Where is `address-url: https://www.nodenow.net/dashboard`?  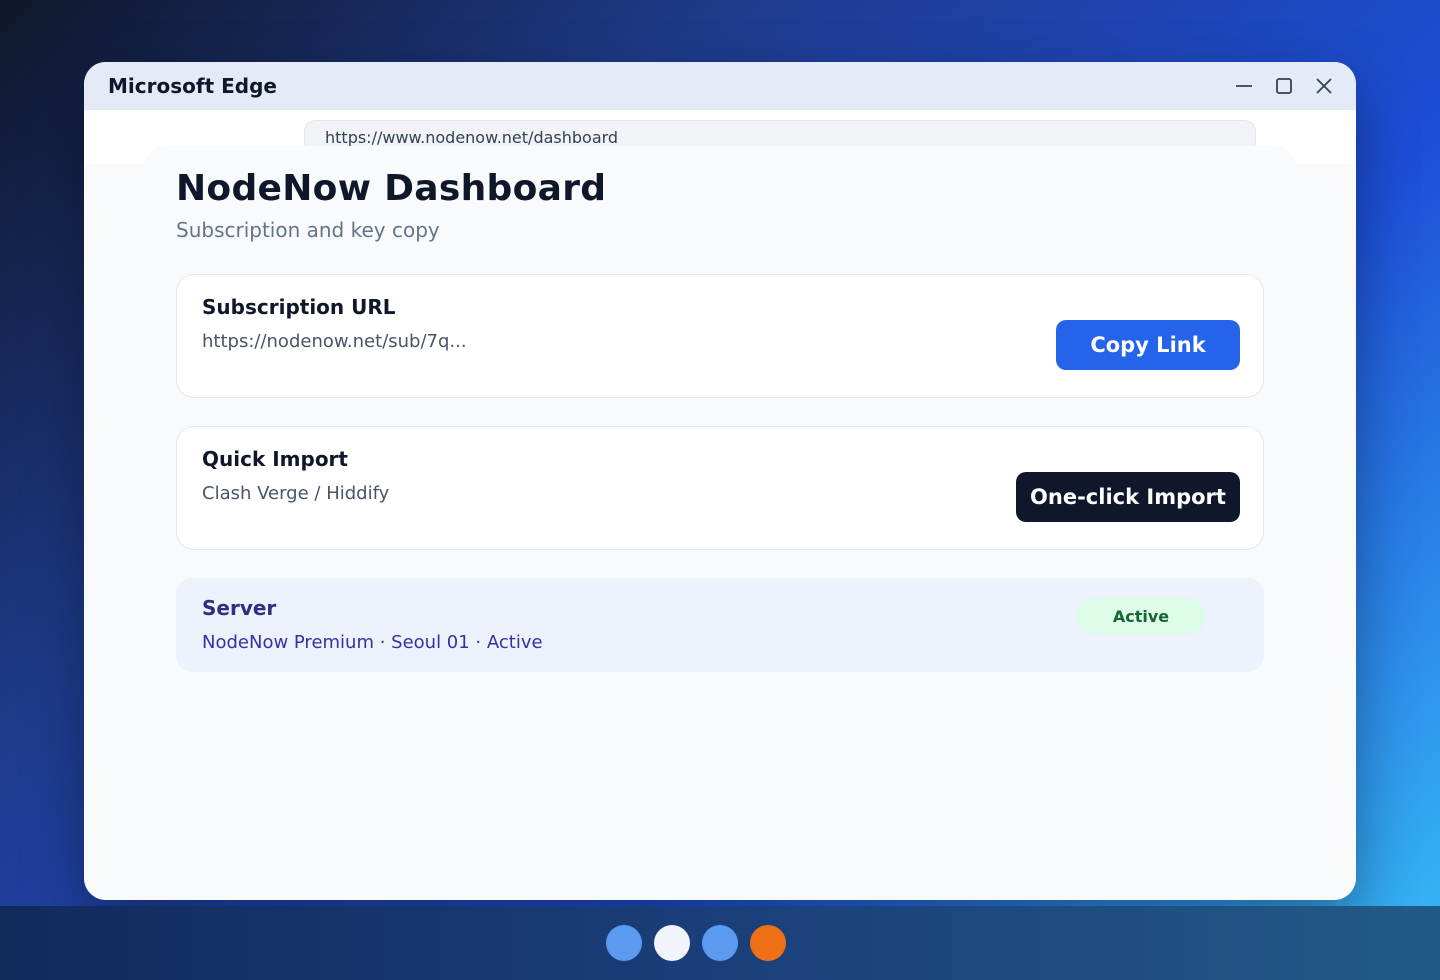 address-url: https://www.nodenow.net/dashboard is located at coordinates (472, 137).